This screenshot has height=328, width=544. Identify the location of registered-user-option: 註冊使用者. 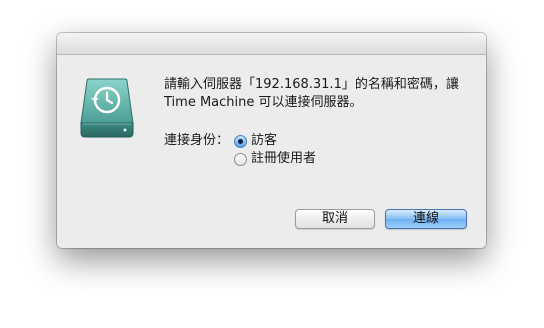
(275, 159).